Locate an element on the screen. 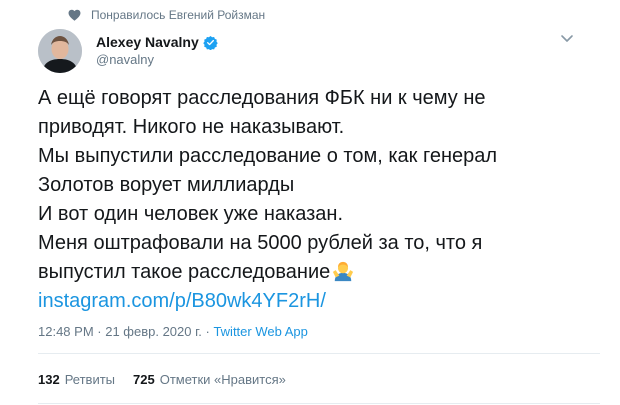 Image resolution: width=620 pixels, height=405 pixels. author-block: Alexey Navalny @navalny is located at coordinates (157, 51).